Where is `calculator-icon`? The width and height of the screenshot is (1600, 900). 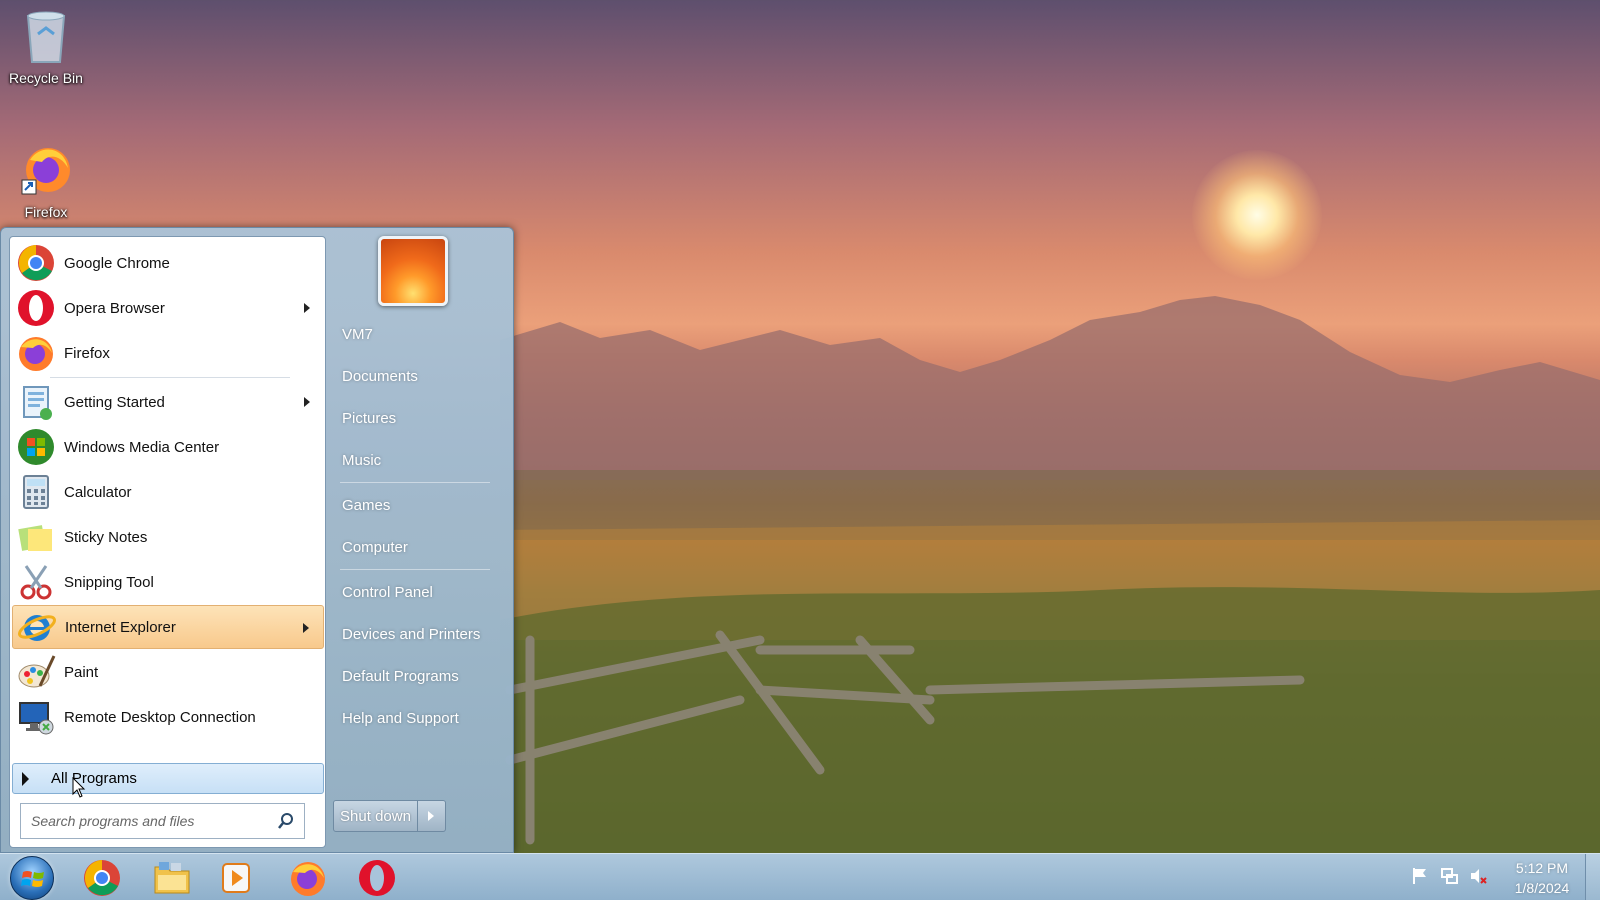
calculator-icon is located at coordinates (36, 492).